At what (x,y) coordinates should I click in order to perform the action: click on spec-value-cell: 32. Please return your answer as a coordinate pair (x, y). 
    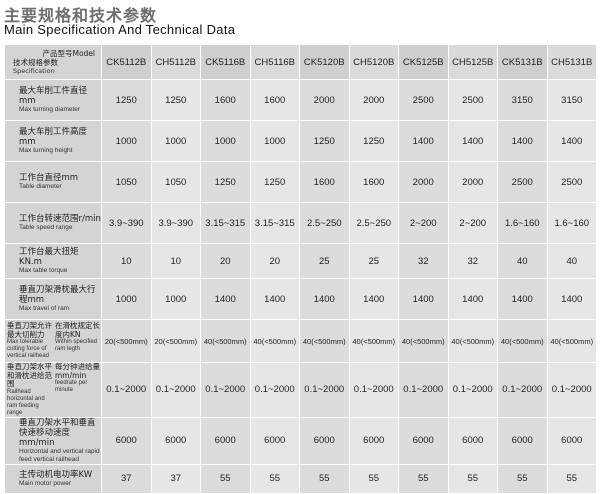
    Looking at the image, I should click on (423, 261).